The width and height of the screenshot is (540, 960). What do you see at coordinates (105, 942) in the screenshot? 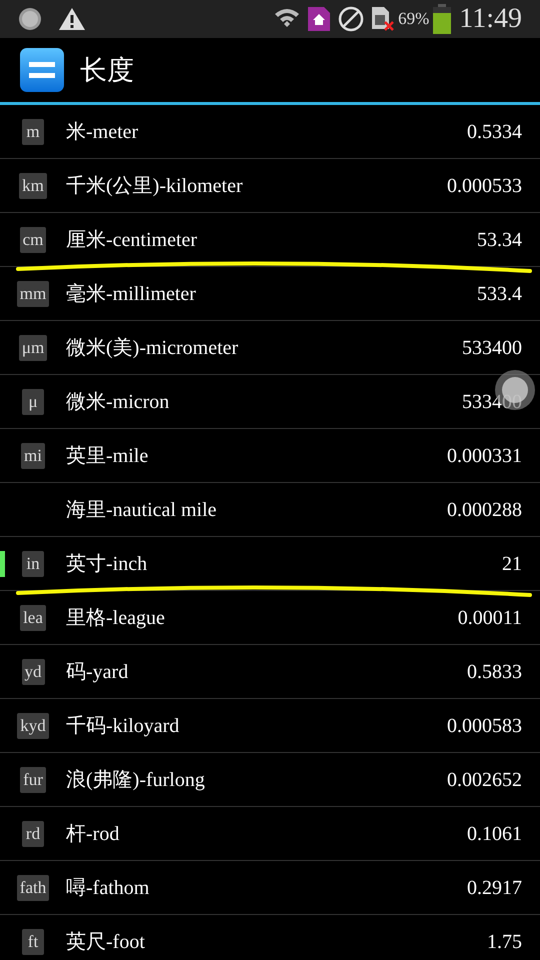
I see `unit-name: 英尺-foot` at bounding box center [105, 942].